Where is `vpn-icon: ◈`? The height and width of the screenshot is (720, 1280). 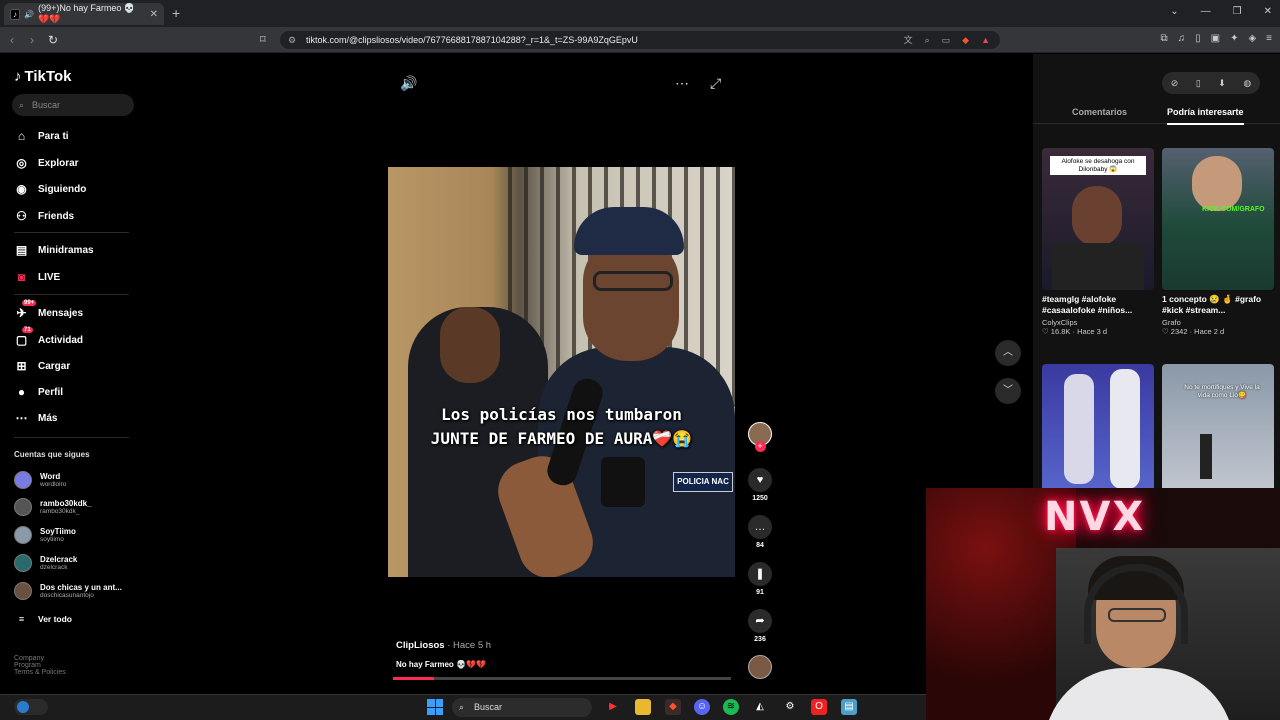
vpn-icon: ◈ is located at coordinates (1252, 38).